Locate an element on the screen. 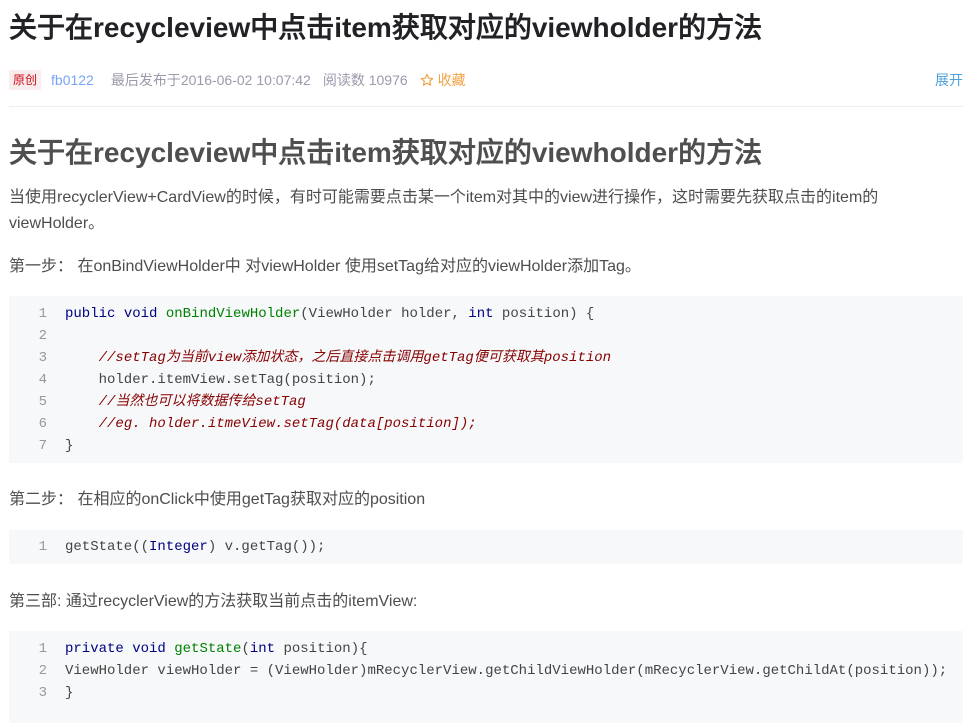 This screenshot has width=963, height=724. read-count-label: 阅读数 is located at coordinates (343, 80).